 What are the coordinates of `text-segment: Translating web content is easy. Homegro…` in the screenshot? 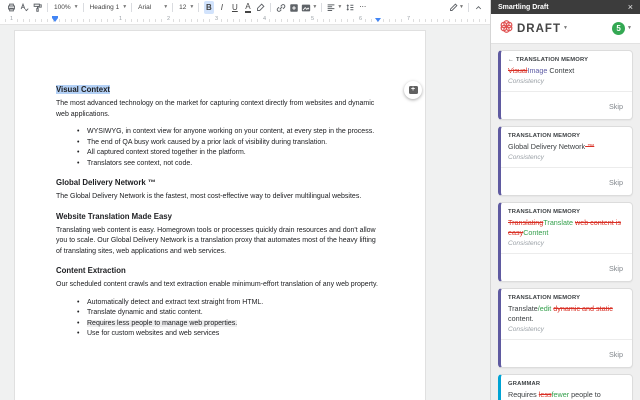 It's located at (216, 240).